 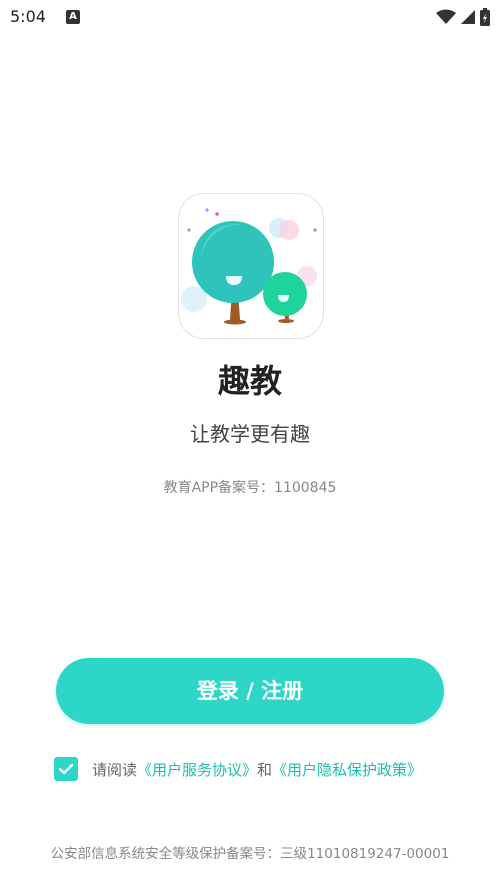 What do you see at coordinates (446, 16) in the screenshot?
I see `wifi-icon` at bounding box center [446, 16].